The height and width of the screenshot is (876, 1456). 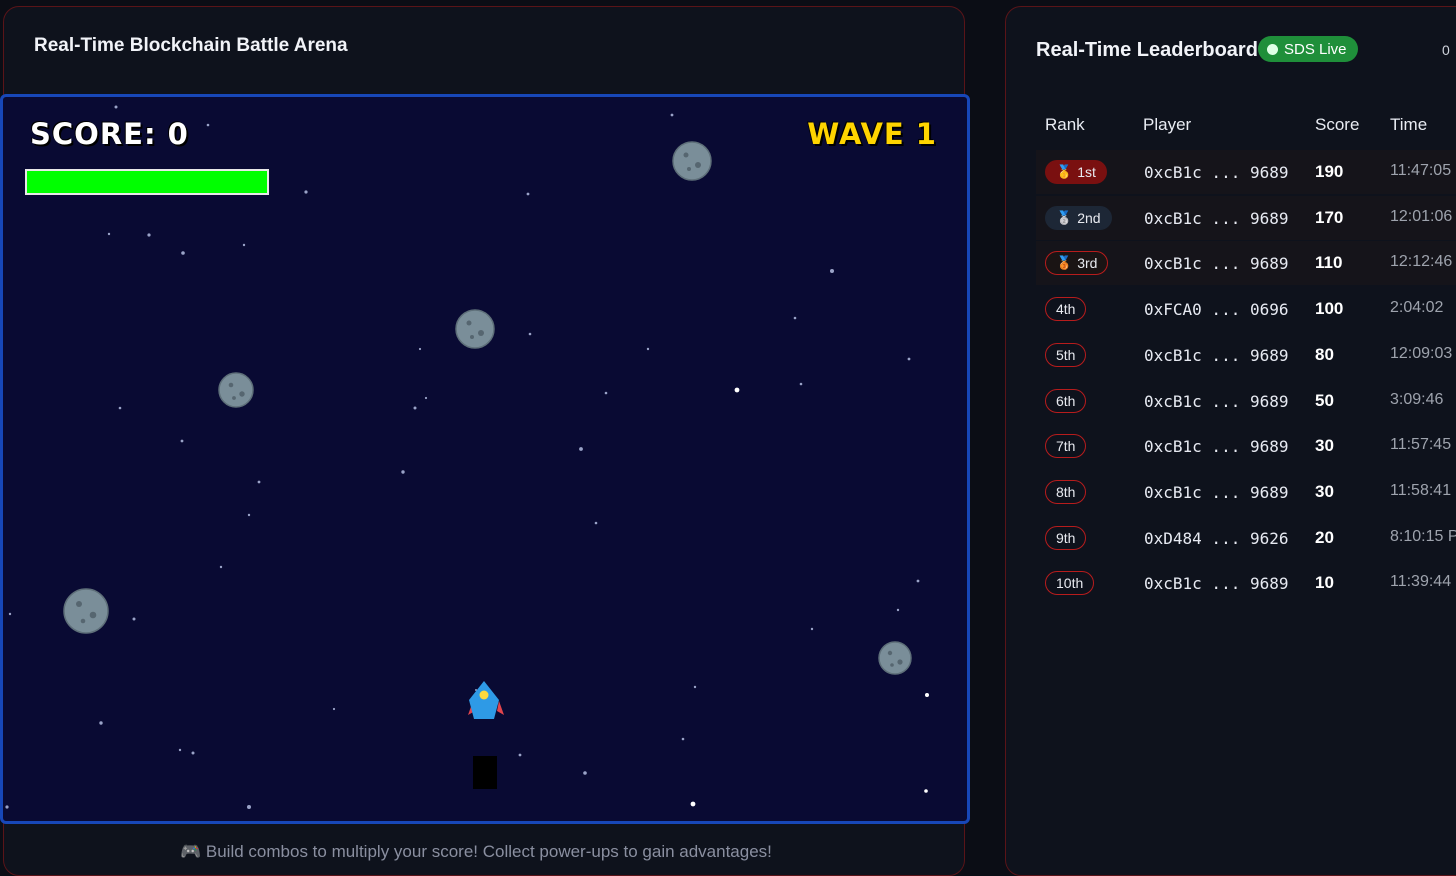 I want to click on score-time: 12:01:06, so click(x=1421, y=216).